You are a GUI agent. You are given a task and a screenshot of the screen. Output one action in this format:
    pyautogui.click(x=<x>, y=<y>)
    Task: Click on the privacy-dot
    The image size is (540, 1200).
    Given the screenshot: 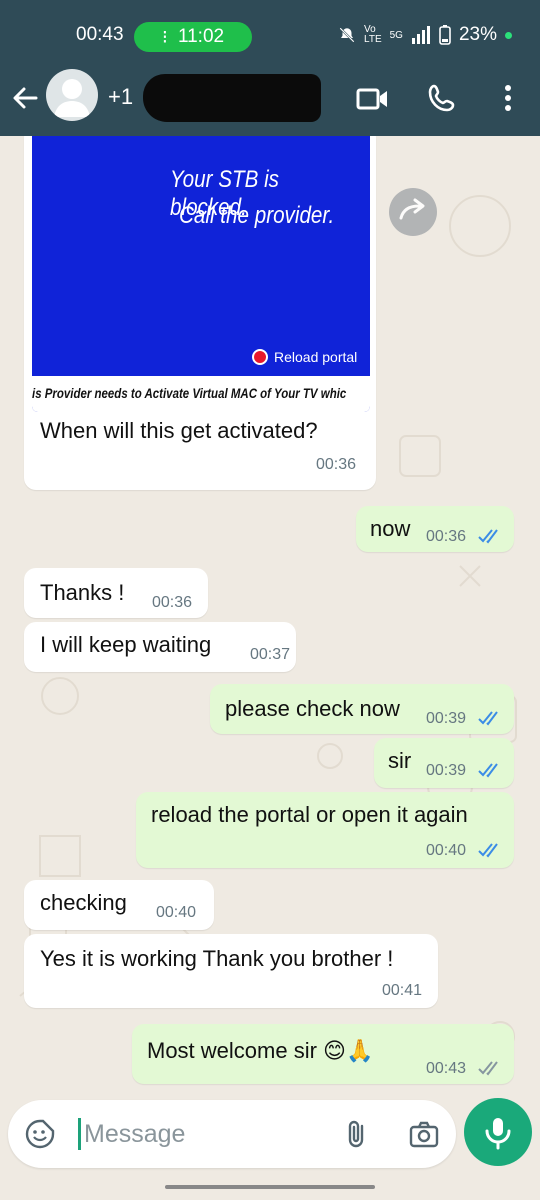 What is the action you would take?
    pyautogui.click(x=508, y=35)
    